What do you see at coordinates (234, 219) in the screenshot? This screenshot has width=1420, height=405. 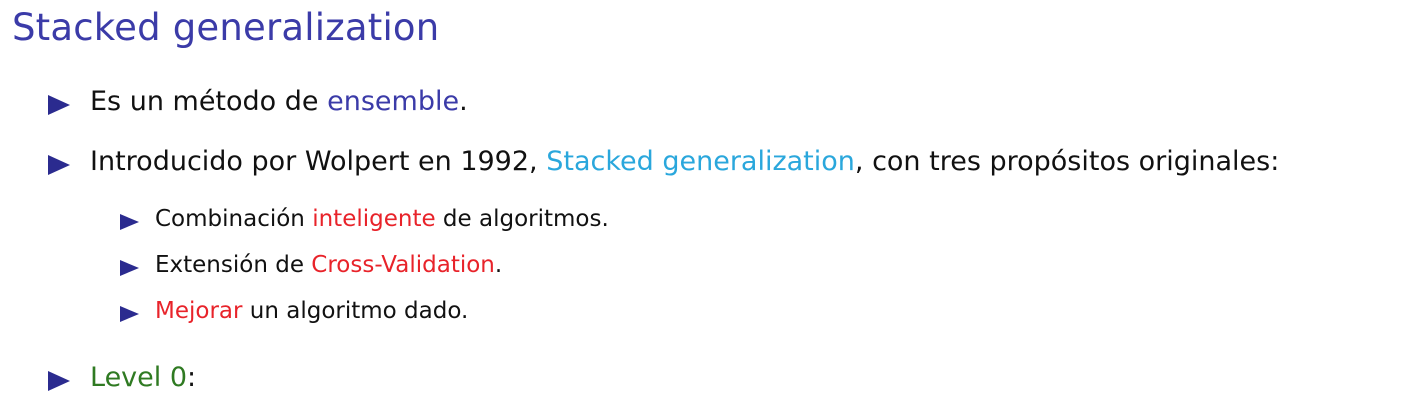 I see `text-segment: Combinación` at bounding box center [234, 219].